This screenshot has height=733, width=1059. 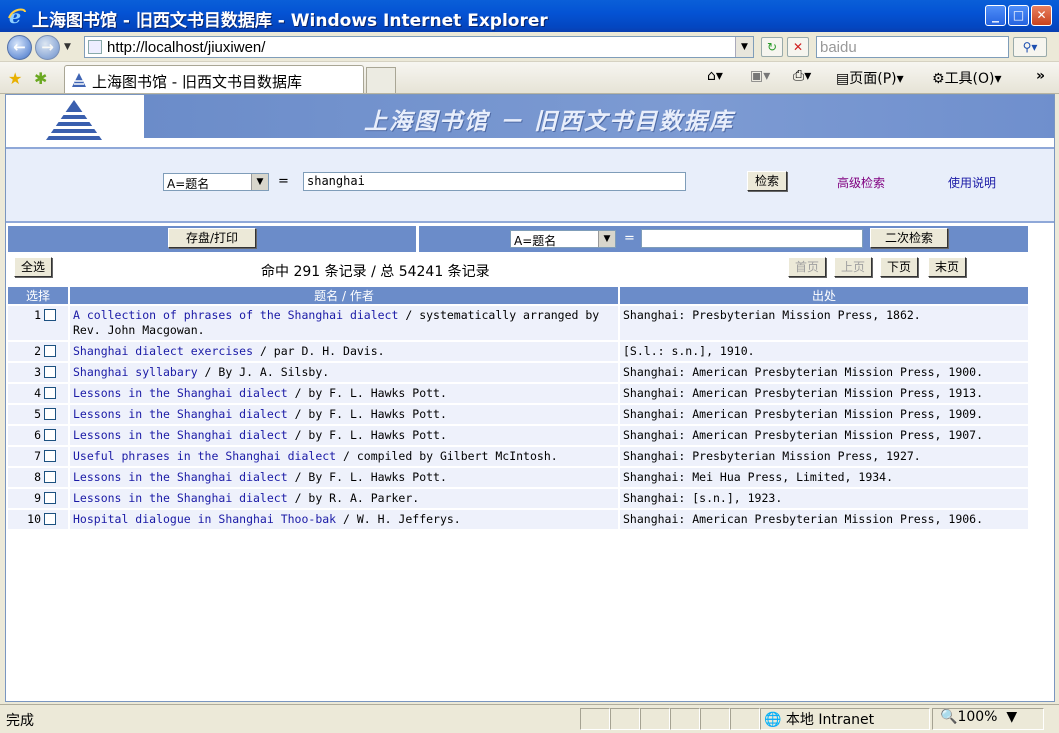 What do you see at coordinates (67, 47) in the screenshot?
I see `history-dropdown-icon: ▼` at bounding box center [67, 47].